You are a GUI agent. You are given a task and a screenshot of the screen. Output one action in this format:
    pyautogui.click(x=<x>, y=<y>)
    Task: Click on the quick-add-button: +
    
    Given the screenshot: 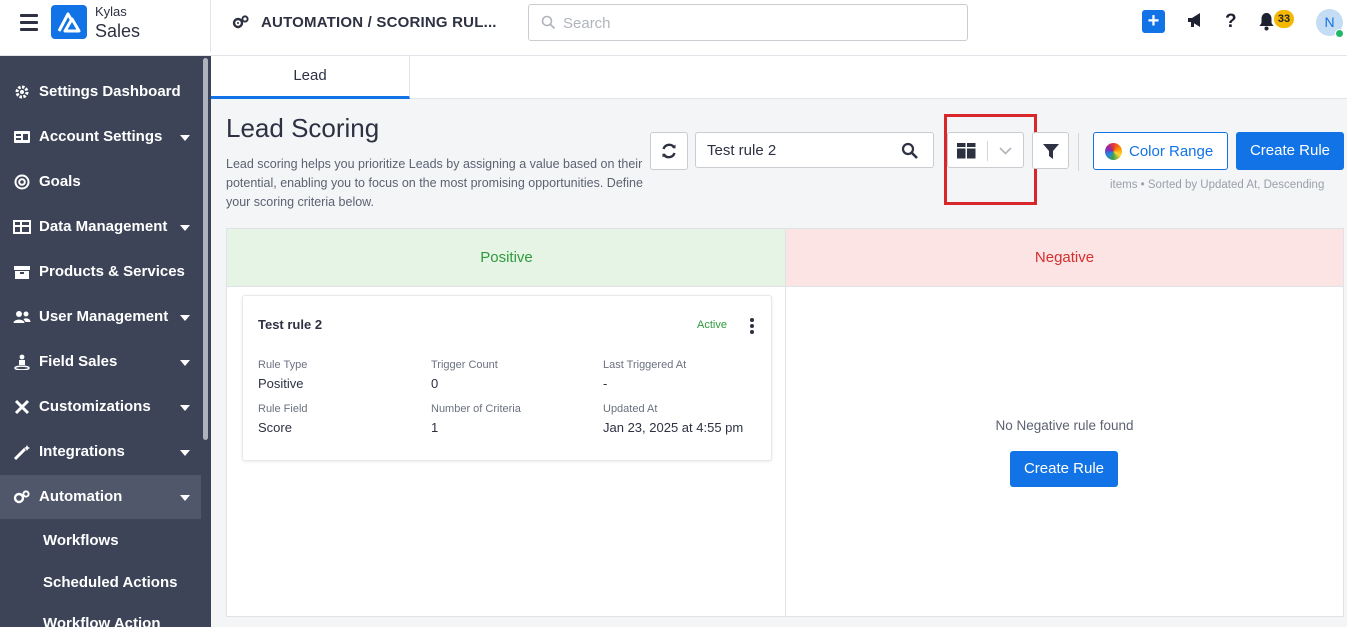 What is the action you would take?
    pyautogui.click(x=1153, y=21)
    